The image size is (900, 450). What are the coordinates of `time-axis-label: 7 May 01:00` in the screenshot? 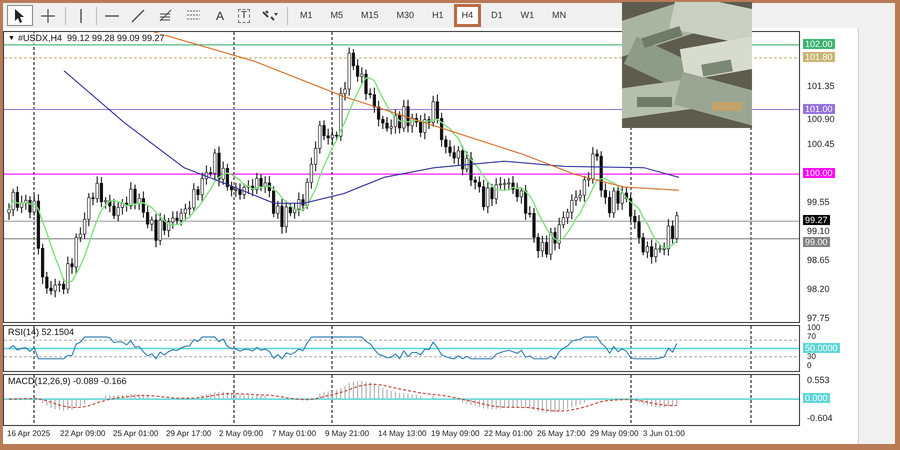 It's located at (295, 434).